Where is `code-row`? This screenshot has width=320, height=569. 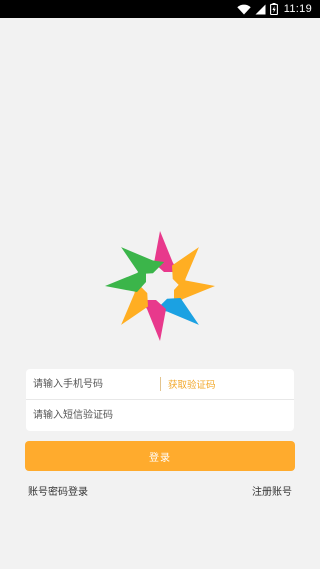 code-row is located at coordinates (160, 415).